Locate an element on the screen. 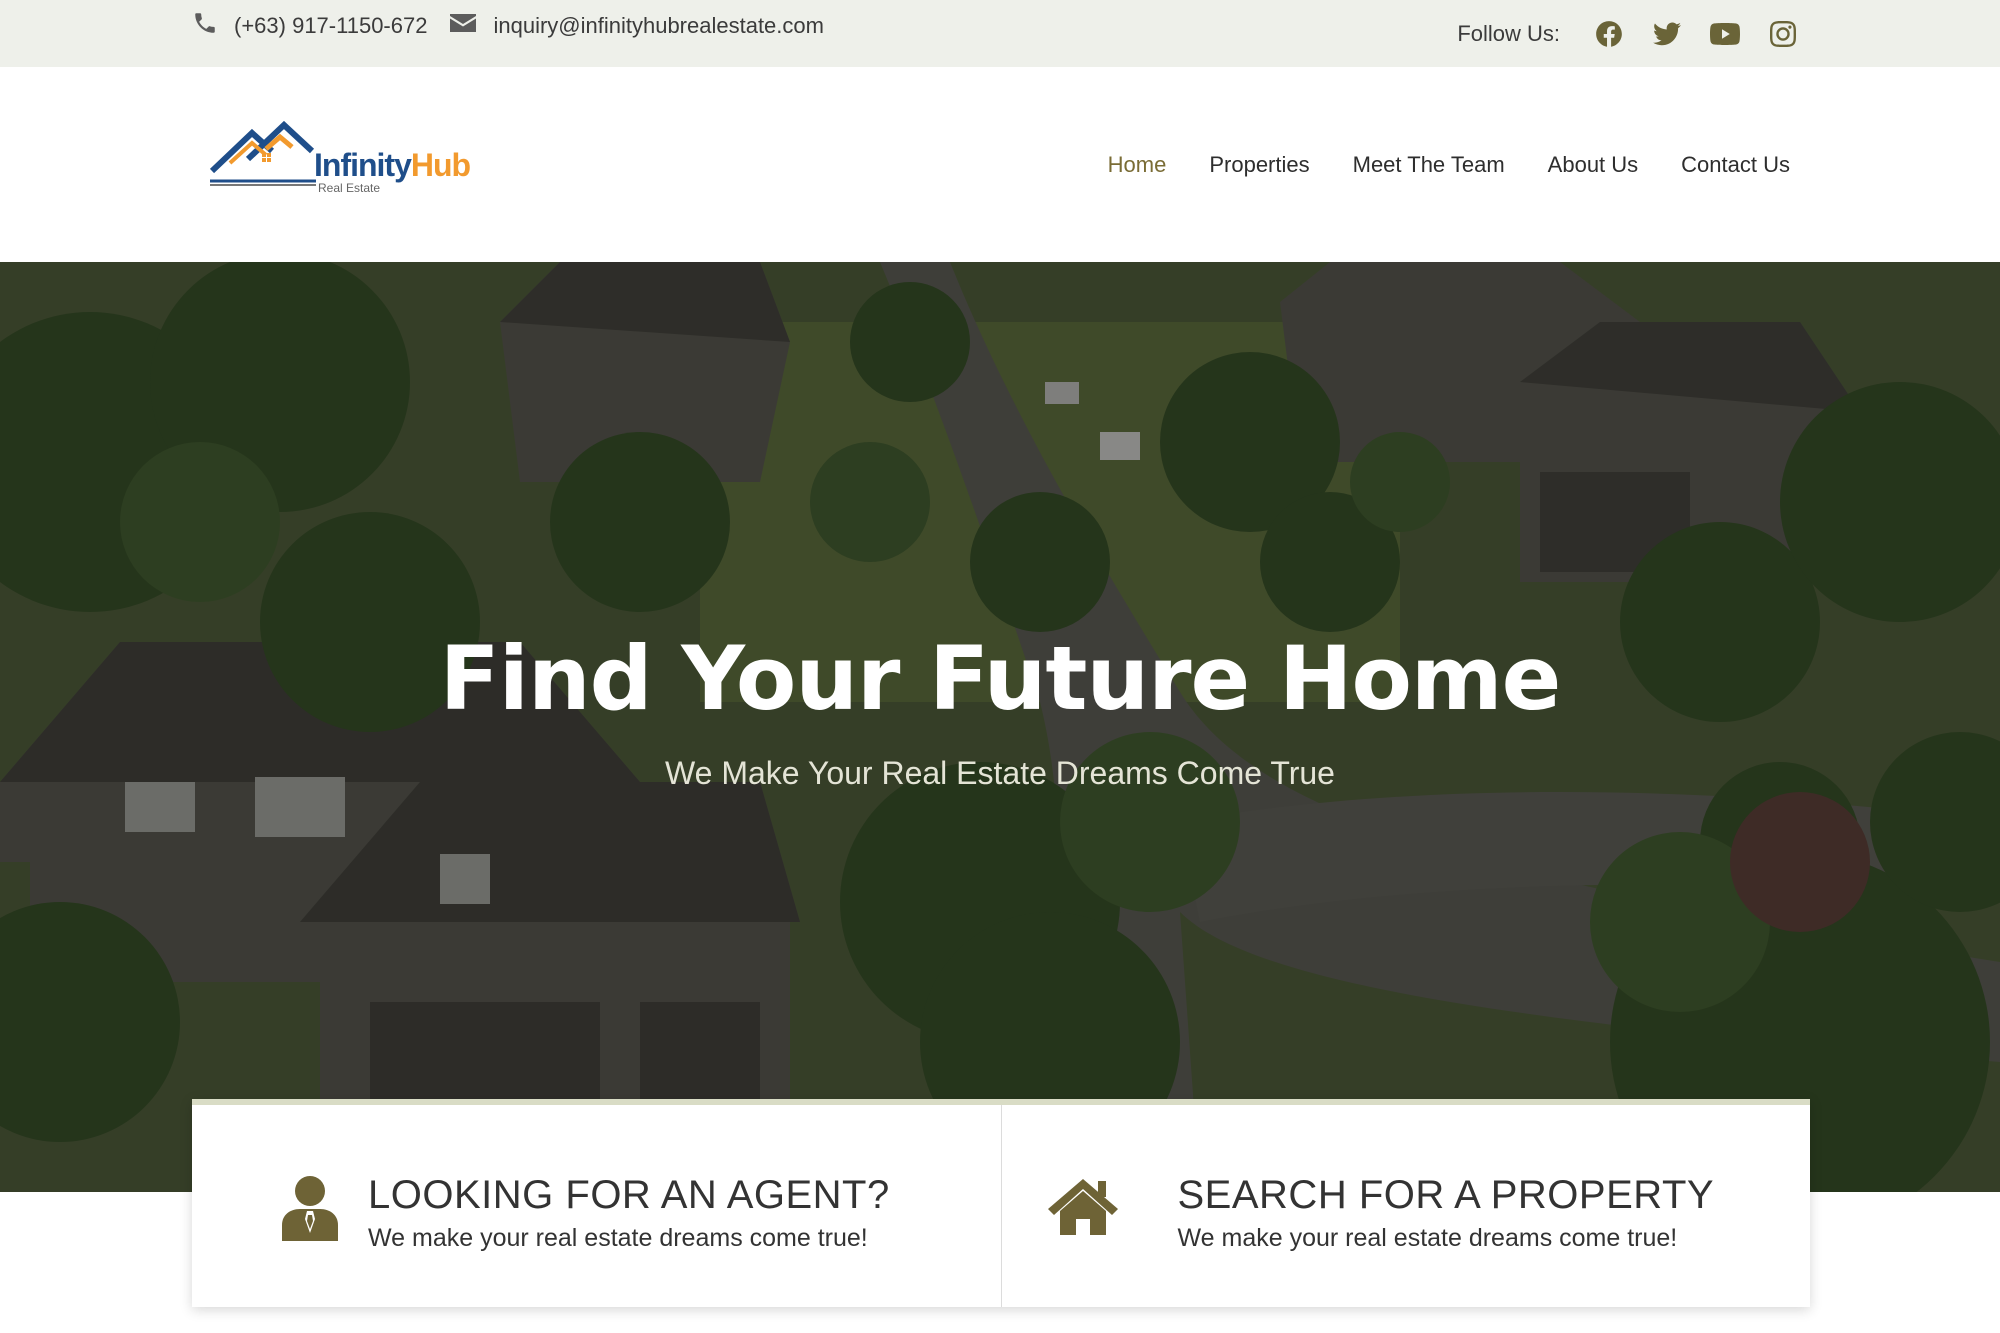 This screenshot has height=1333, width=2000. email-address: inquiry@infinityhubrealestate.com is located at coordinates (658, 25).